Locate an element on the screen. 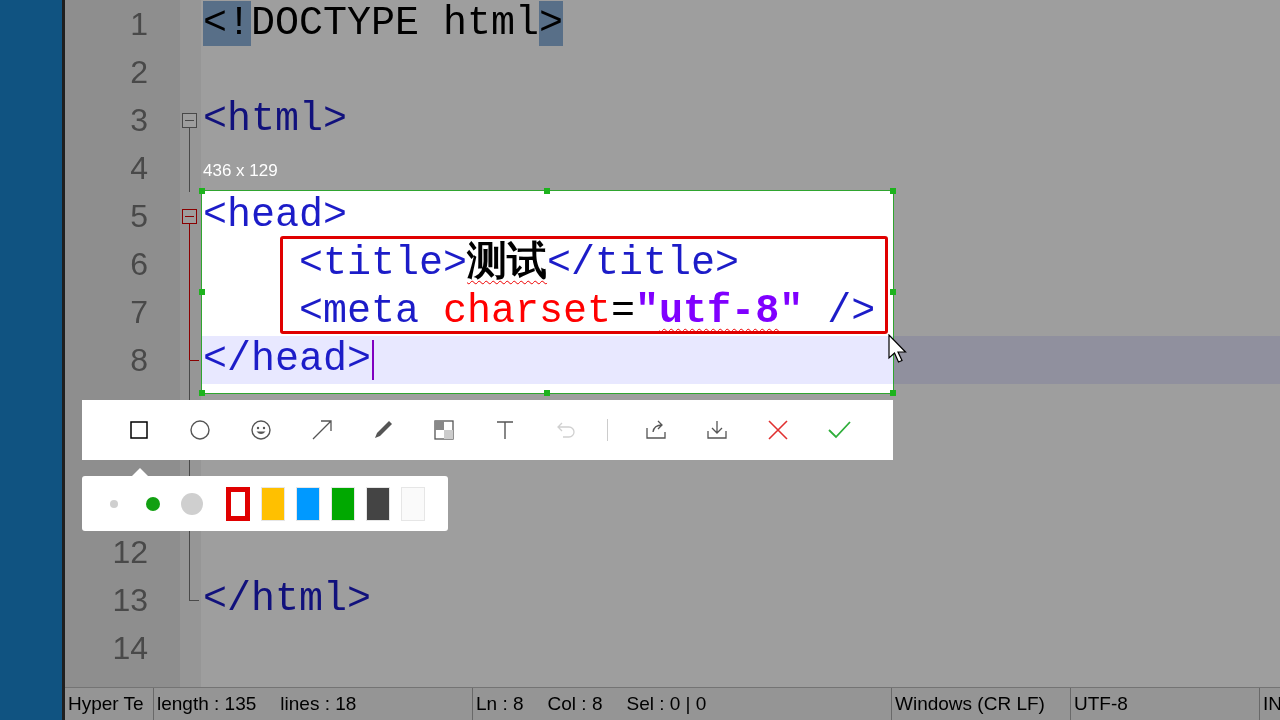 The height and width of the screenshot is (720, 1280). line-number: 4 is located at coordinates (139, 168).